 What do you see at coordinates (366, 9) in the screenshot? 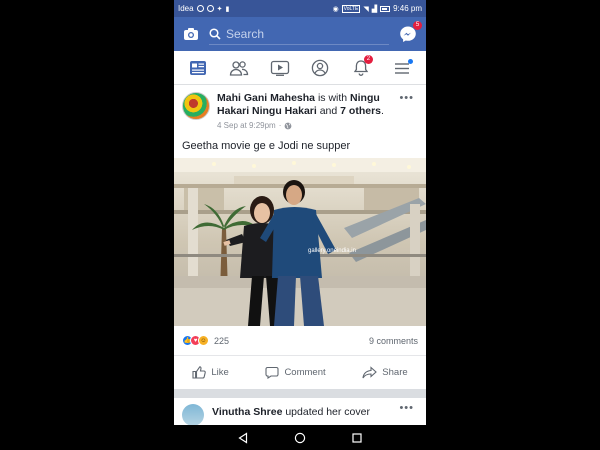
I see `wifi-icon: ◥` at bounding box center [366, 9].